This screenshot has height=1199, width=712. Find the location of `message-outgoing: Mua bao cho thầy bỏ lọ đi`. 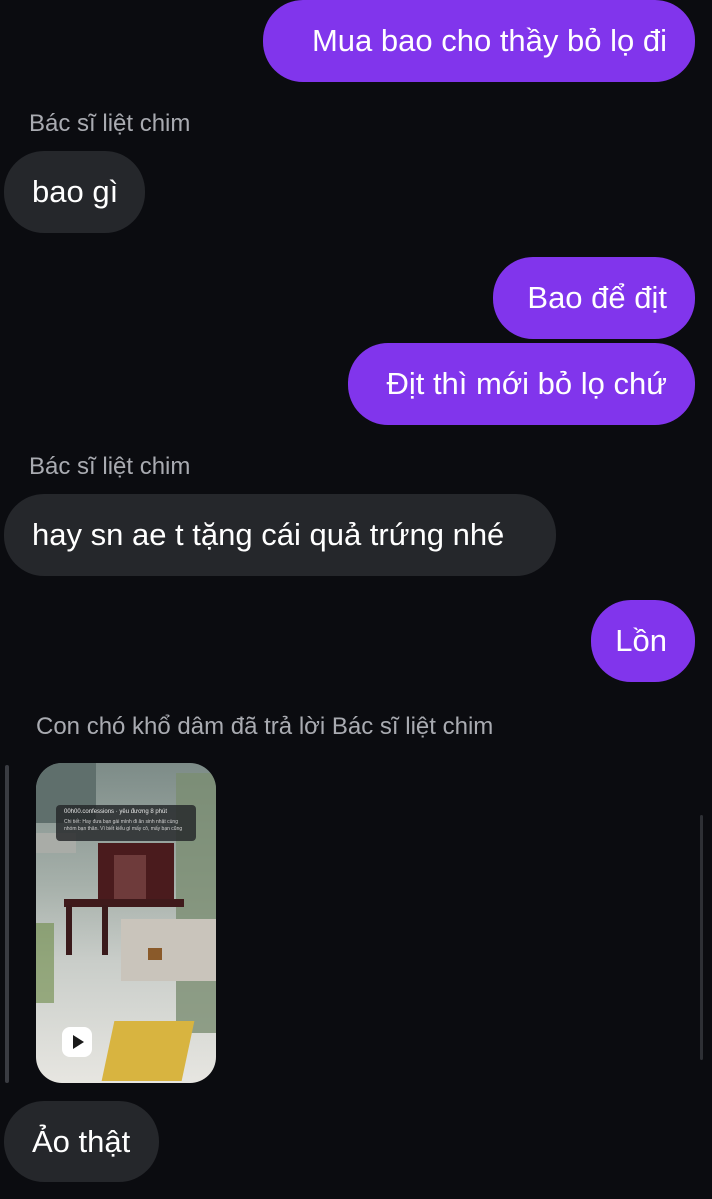

message-outgoing: Mua bao cho thầy bỏ lọ đi is located at coordinates (479, 41).